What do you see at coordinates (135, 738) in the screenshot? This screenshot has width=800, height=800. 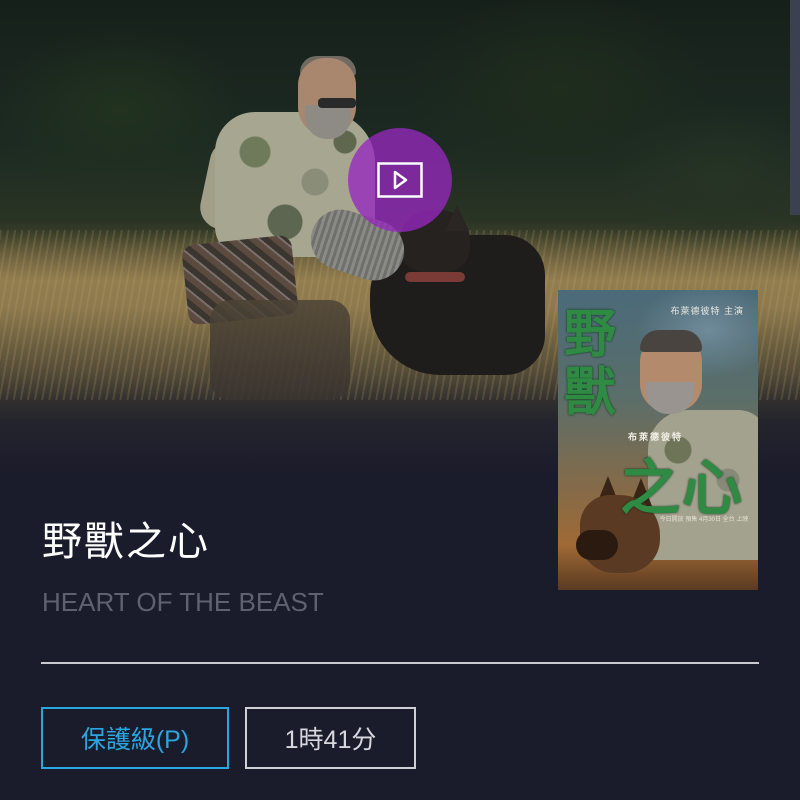 I see `rating-badge: 保護級(P)` at bounding box center [135, 738].